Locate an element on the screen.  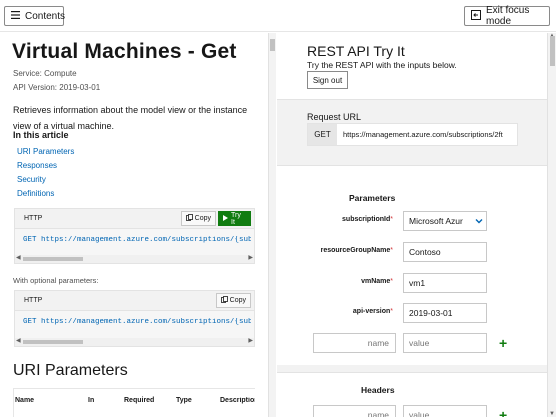
try-it-button: Try It is located at coordinates (234, 218).